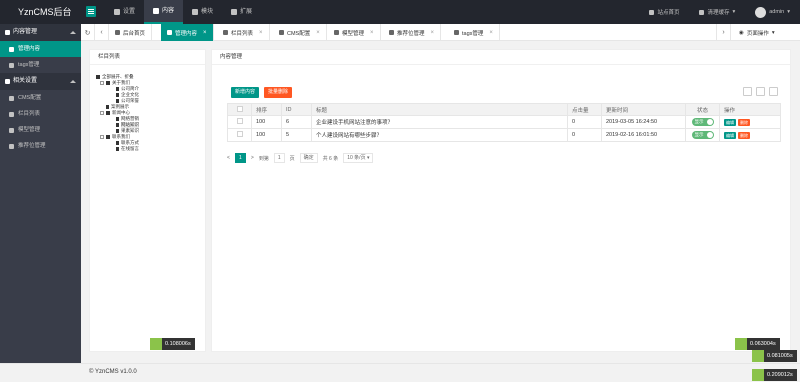 Image resolution: width=800 pixels, height=382 pixels. Describe the element at coordinates (40, 114) in the screenshot. I see `sidebar-item-category-list: 栏目列表` at that location.